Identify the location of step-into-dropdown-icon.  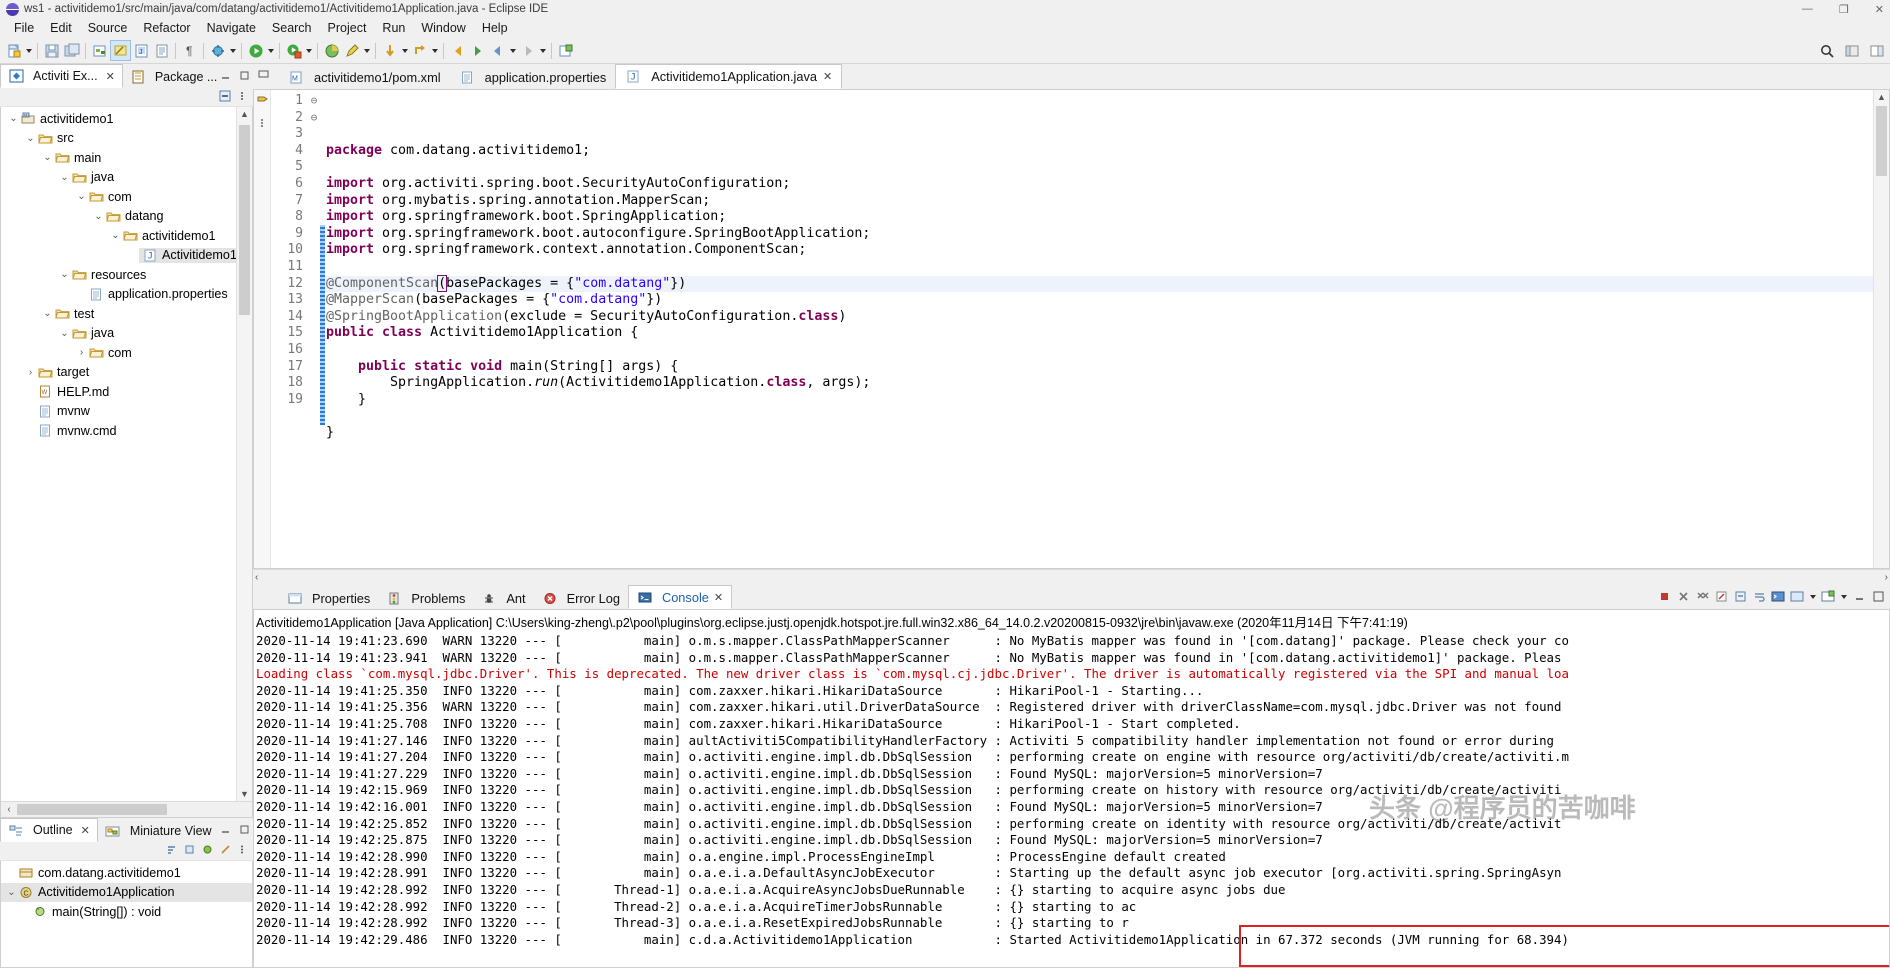
(404, 50).